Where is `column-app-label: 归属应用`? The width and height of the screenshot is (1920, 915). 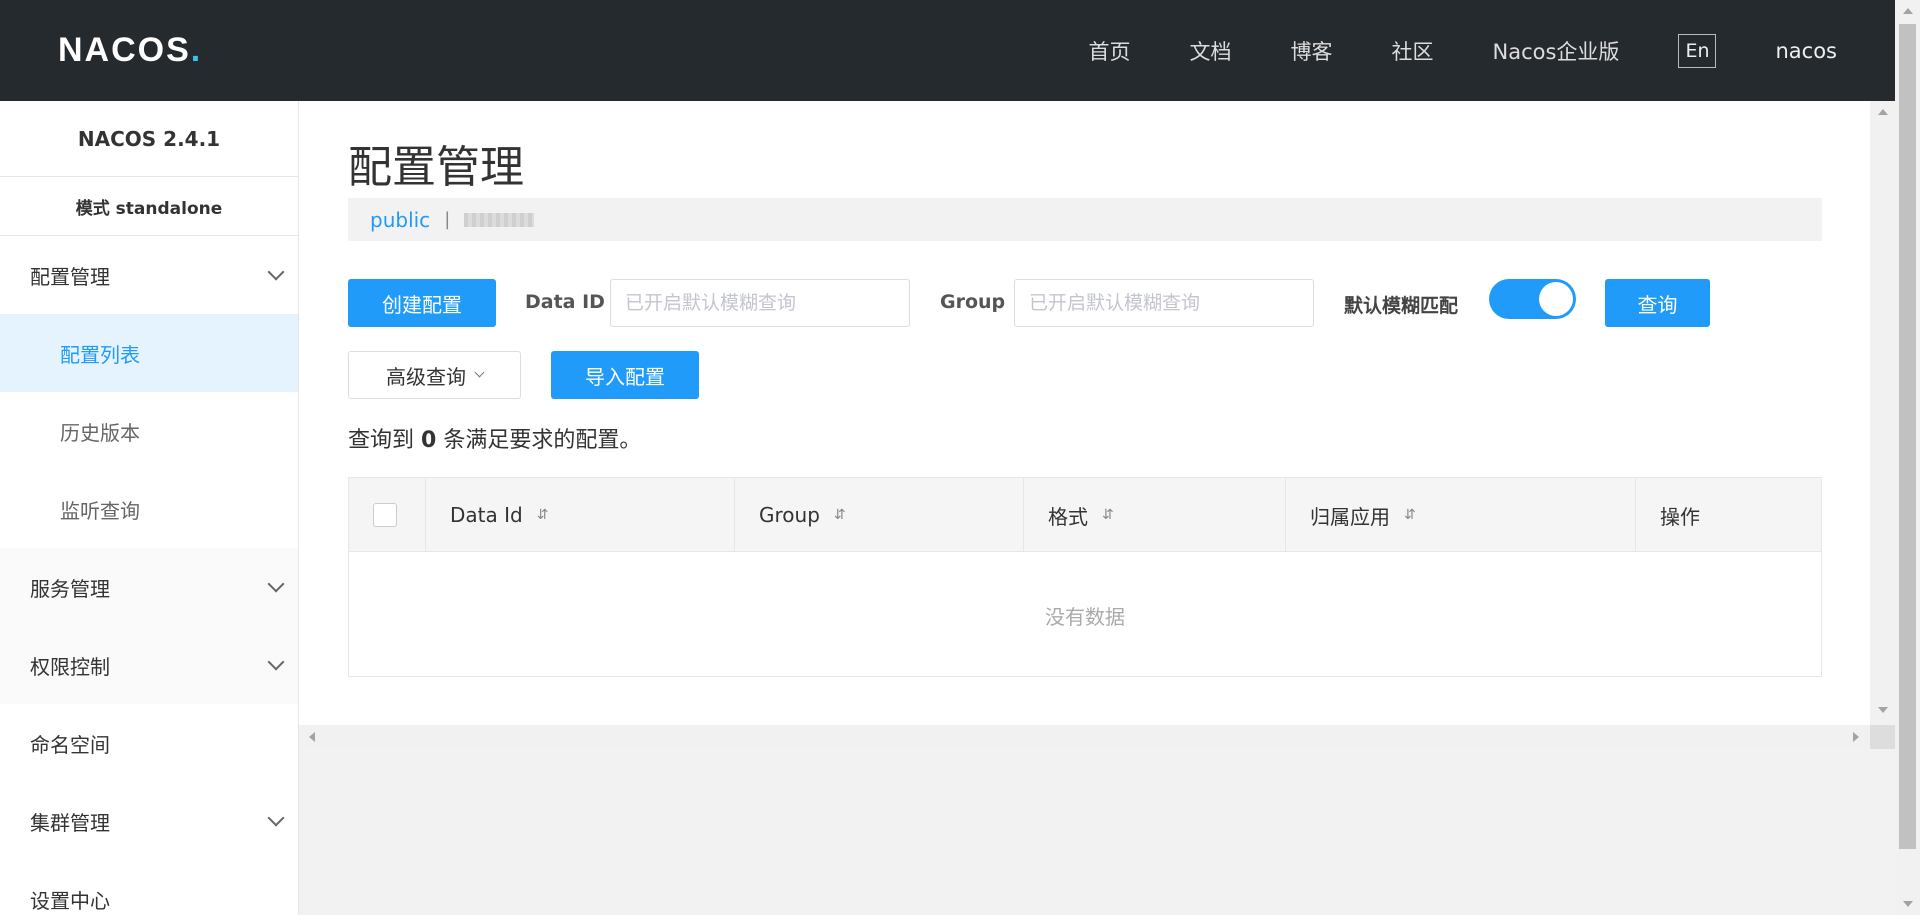 column-app-label: 归属应用 is located at coordinates (1350, 516).